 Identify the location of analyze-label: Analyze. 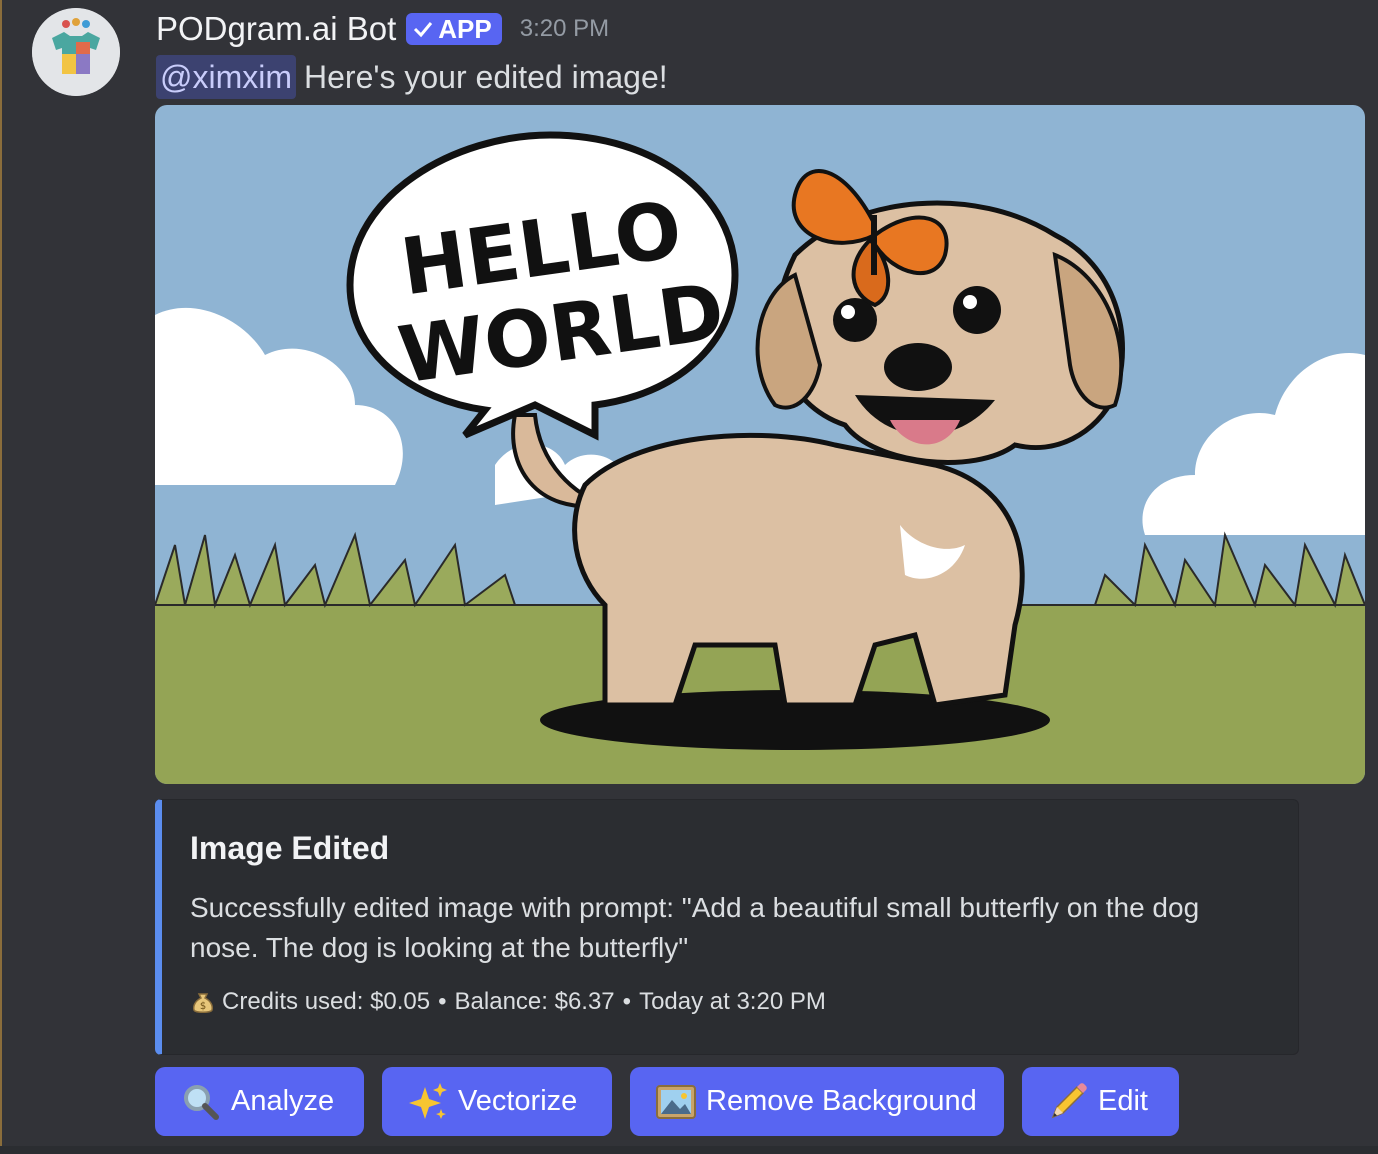
(283, 1101).